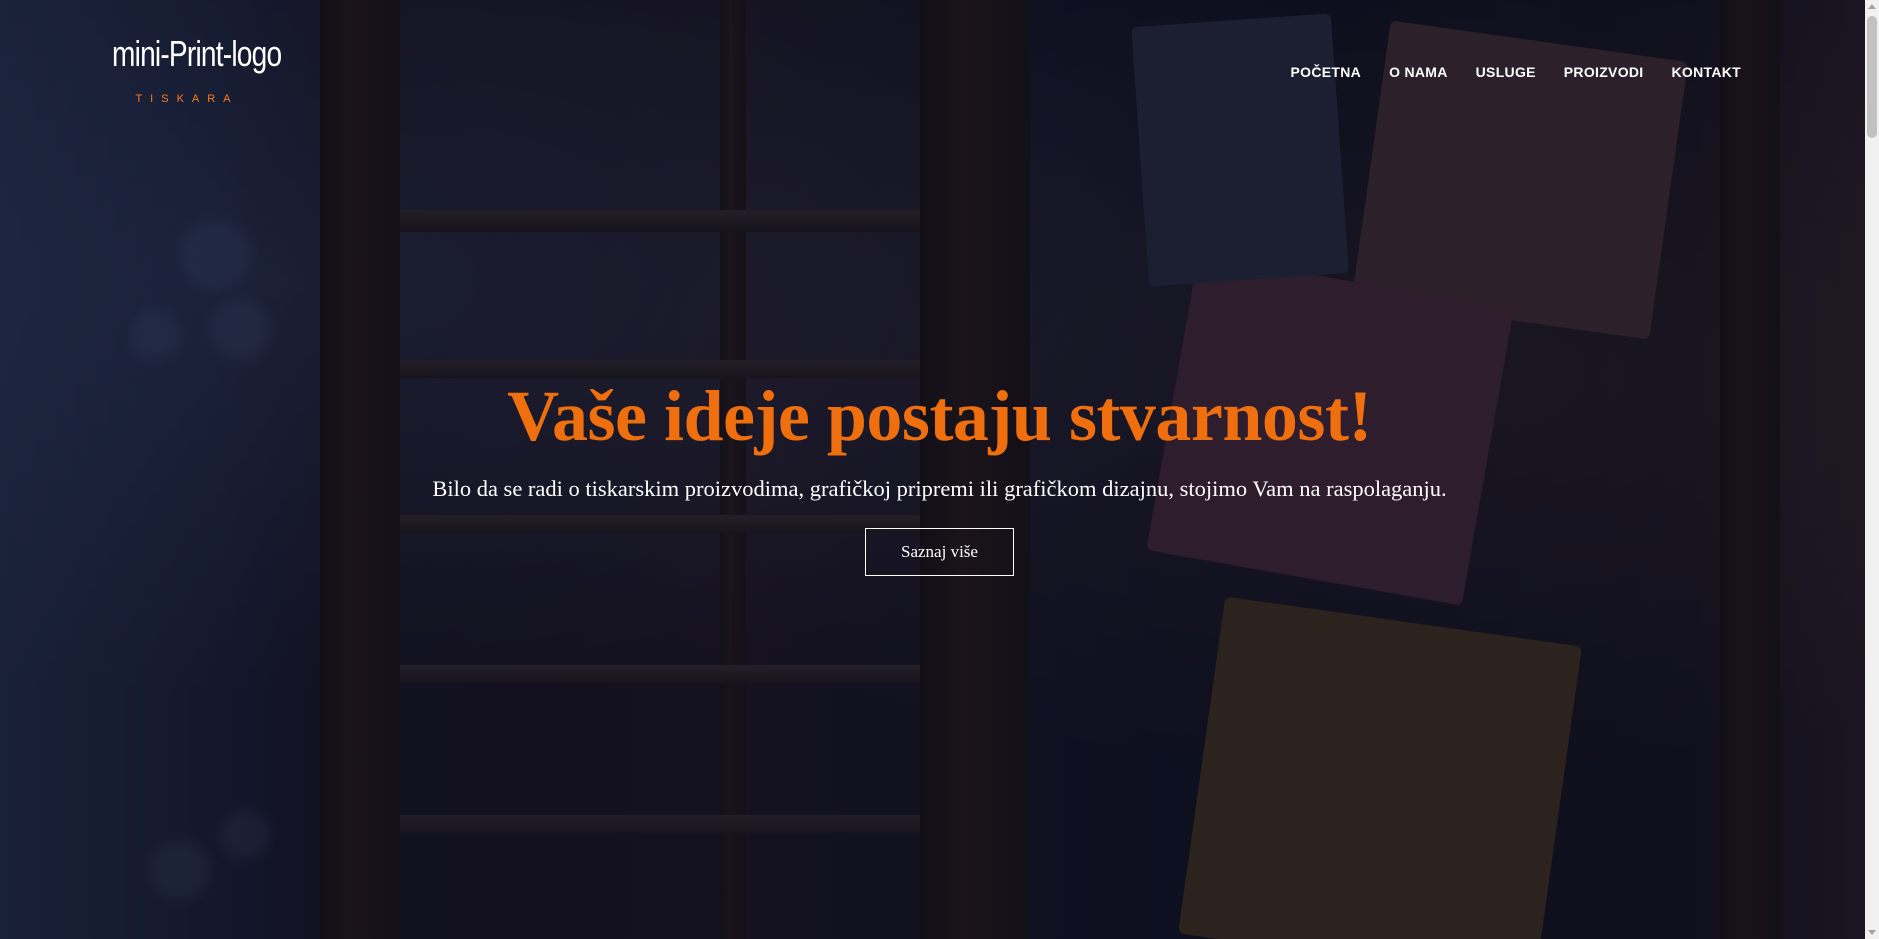 Image resolution: width=1879 pixels, height=939 pixels. What do you see at coordinates (1326, 72) in the screenshot?
I see `nav-item-pocetna: POČETNA` at bounding box center [1326, 72].